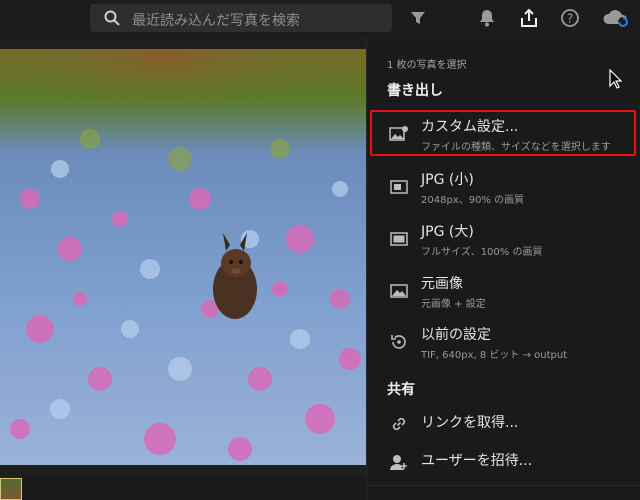 The height and width of the screenshot is (500, 640). Describe the element at coordinates (447, 180) in the screenshot. I see `jpg-small-label: JPG (小)` at that location.